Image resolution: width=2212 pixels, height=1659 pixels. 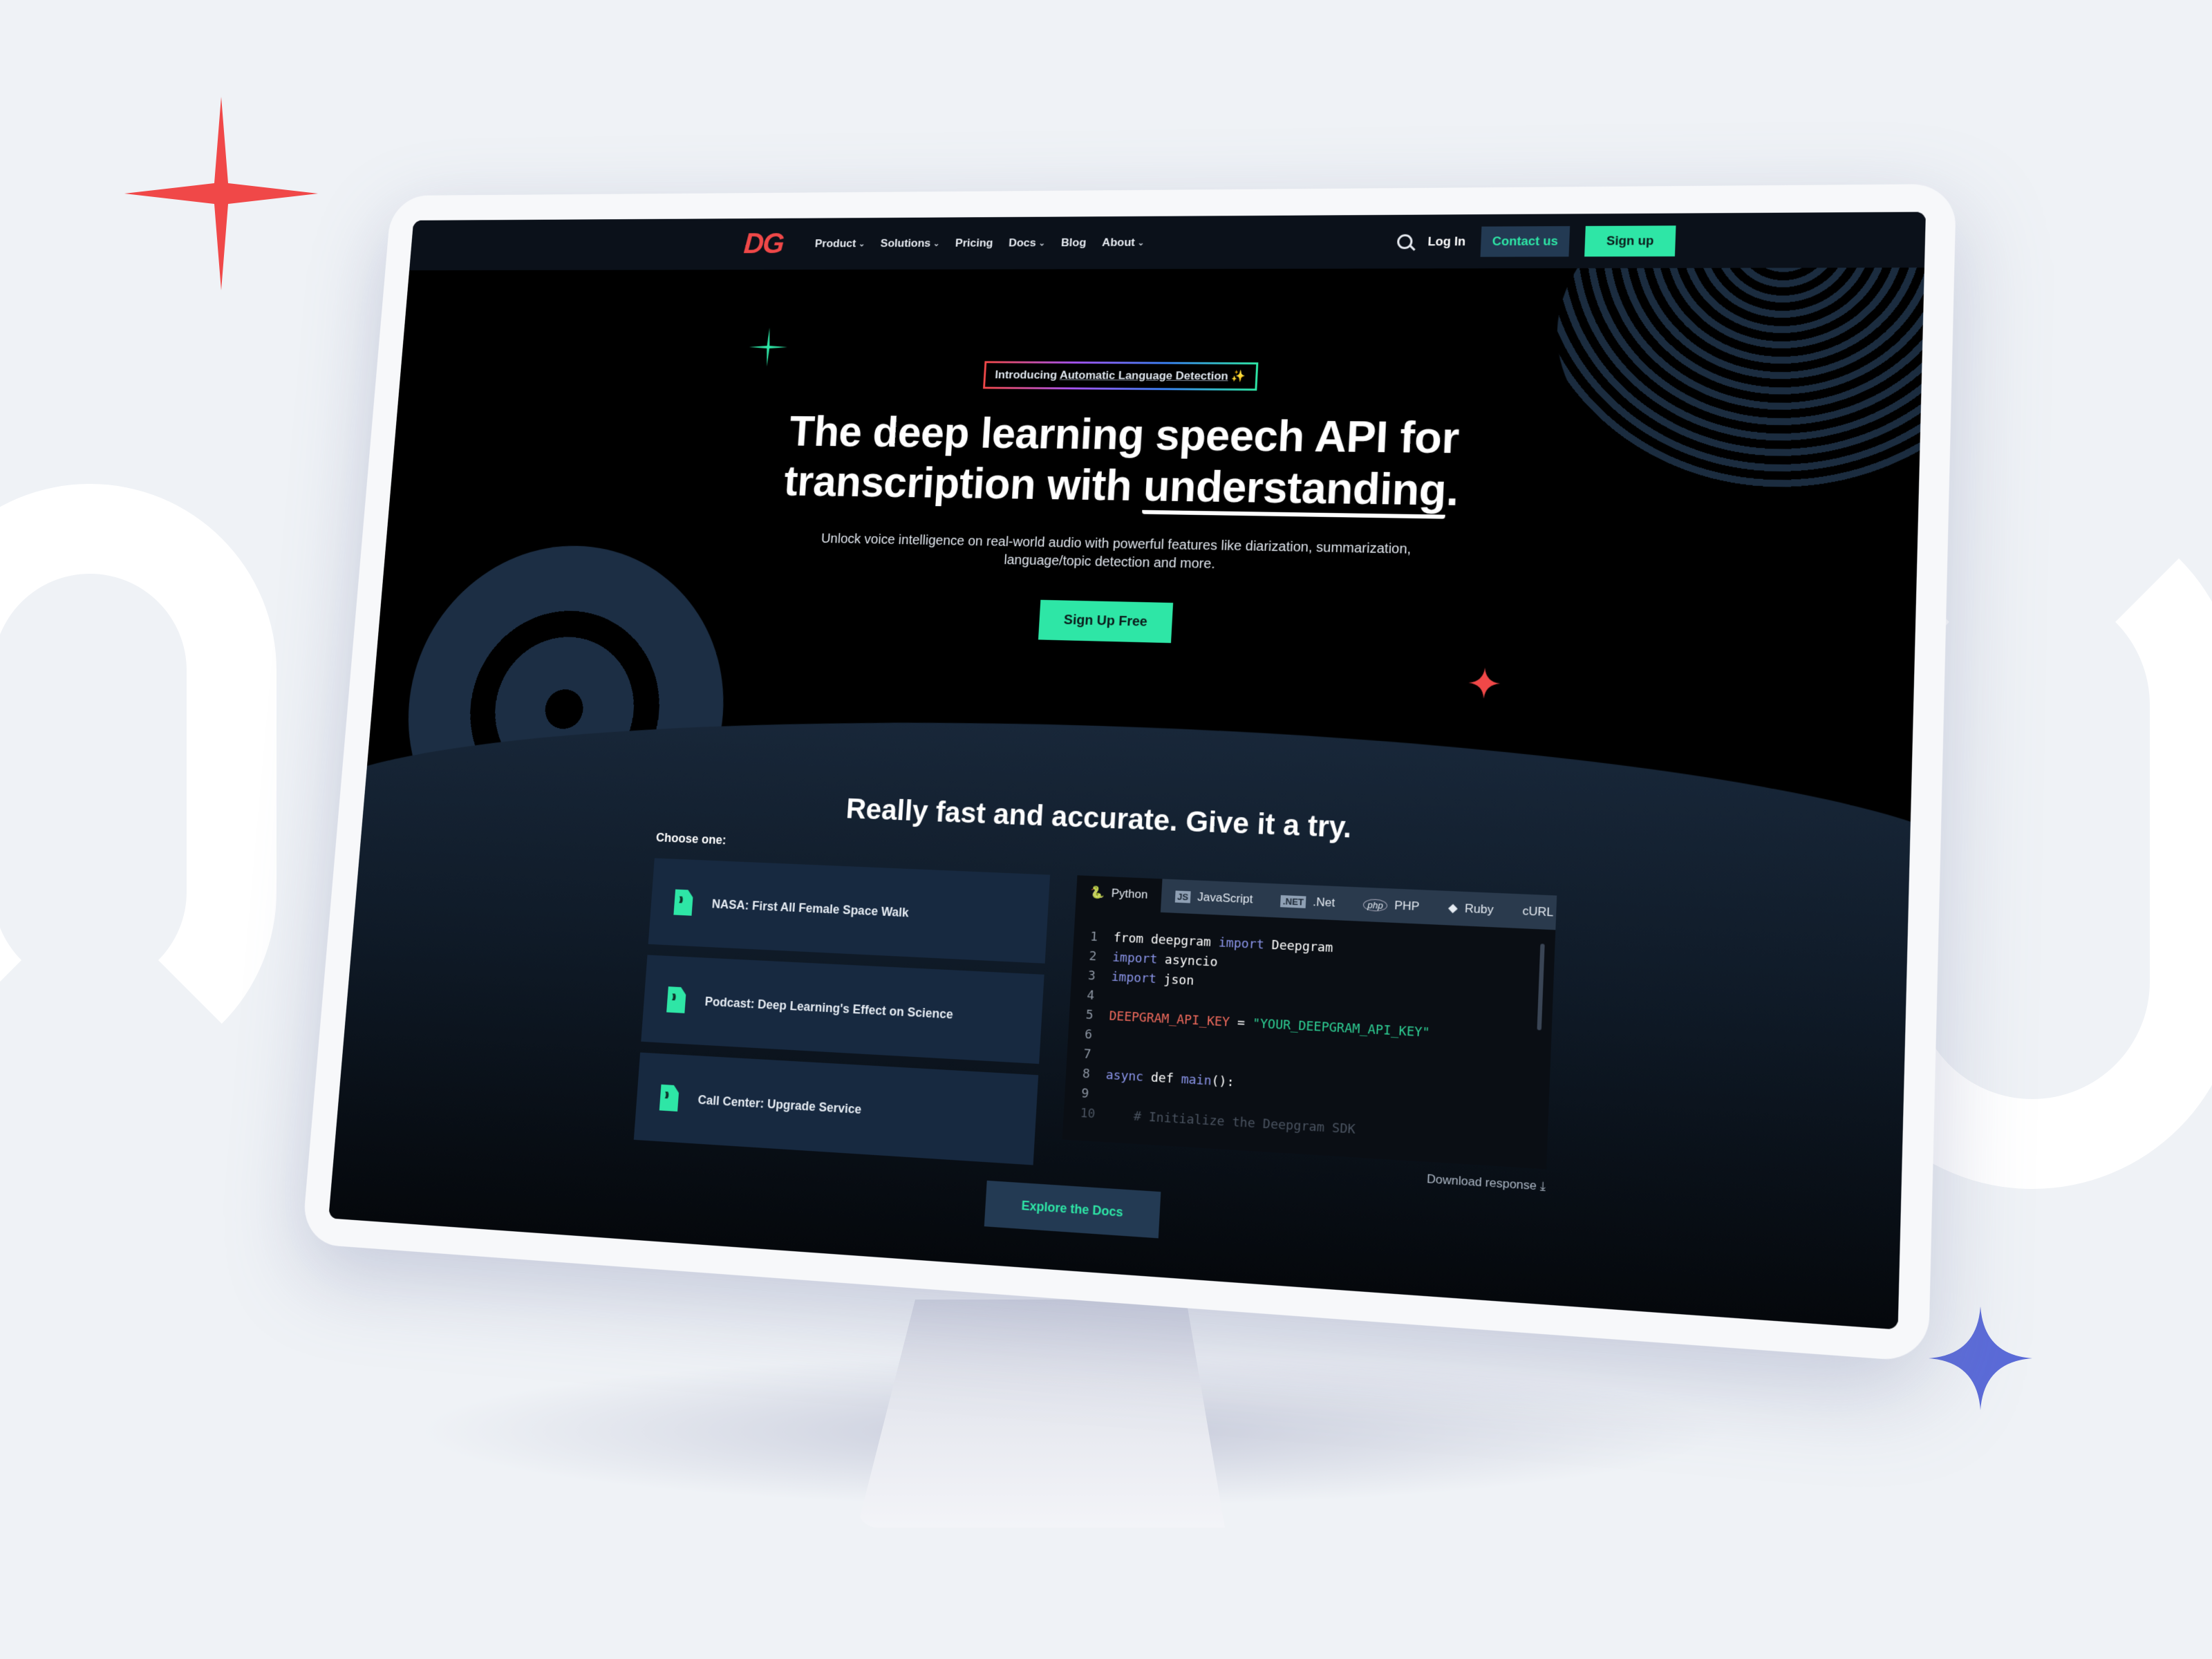 I want to click on nav-docs: Docs ⌄, so click(x=1028, y=243).